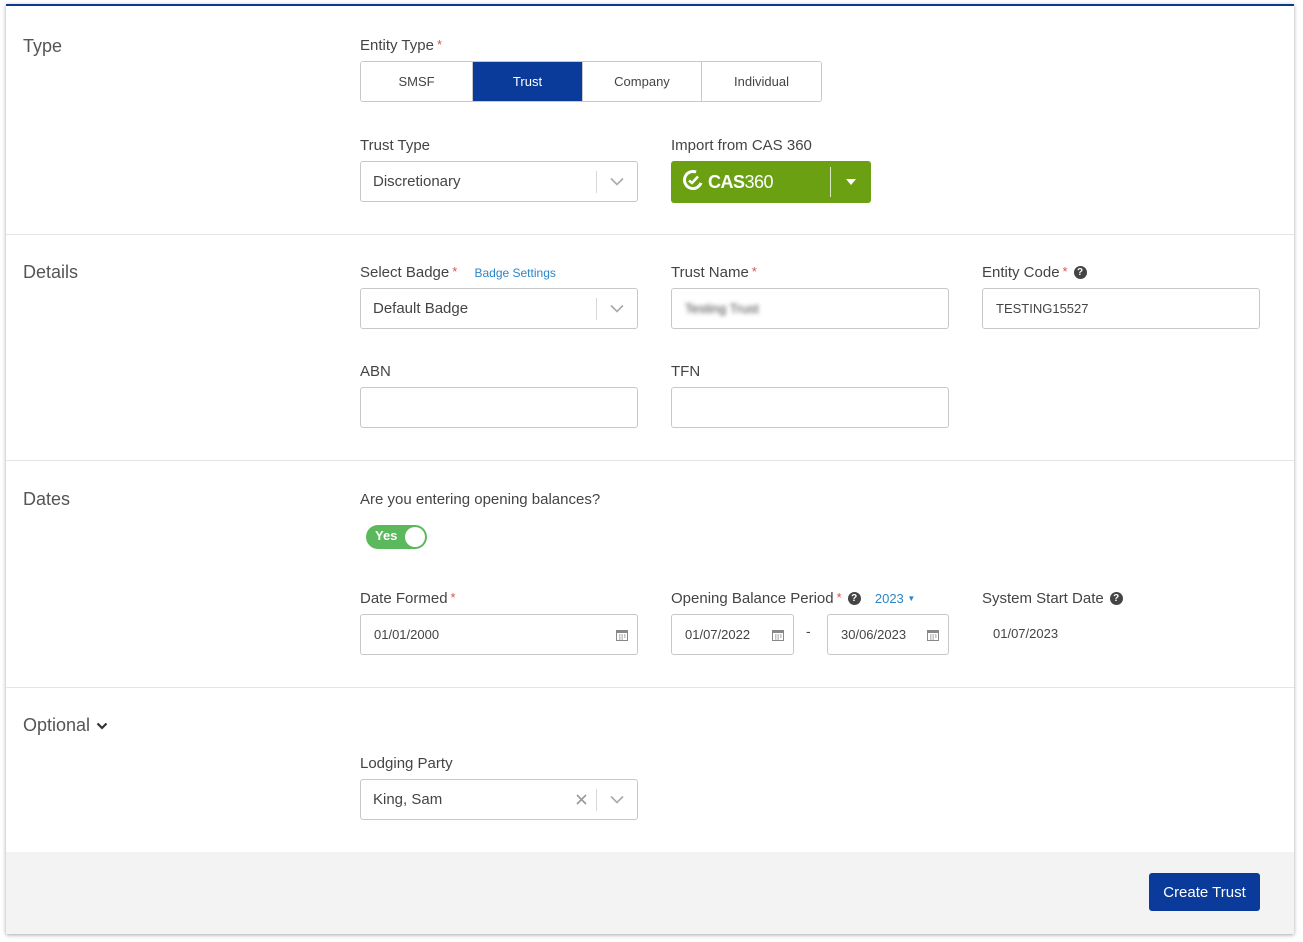 The height and width of the screenshot is (942, 1303). I want to click on entity-type-individual-option: Individual, so click(761, 81).